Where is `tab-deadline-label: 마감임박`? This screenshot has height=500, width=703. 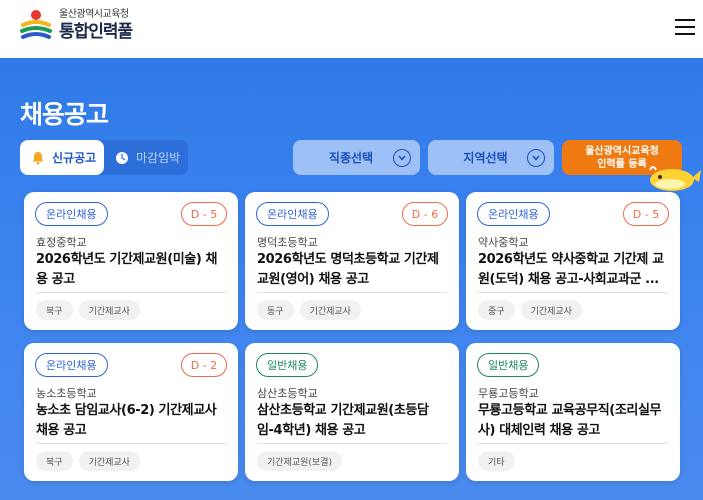 tab-deadline-label: 마감임박 is located at coordinates (158, 158).